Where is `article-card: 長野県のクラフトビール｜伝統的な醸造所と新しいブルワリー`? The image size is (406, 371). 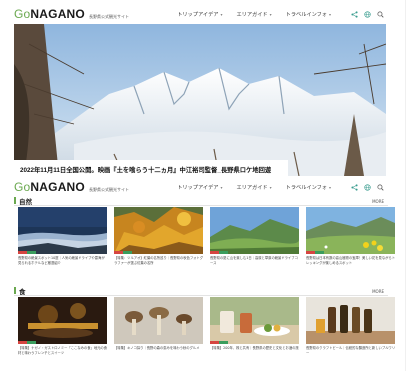 article-card: 長野県のクラフトビール｜伝統的な醸造所と新しいブルワリー is located at coordinates (350, 328).